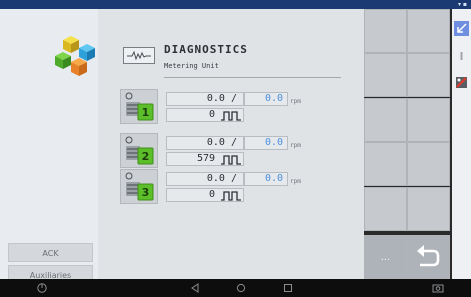 This screenshot has width=471, height=297. Describe the element at coordinates (206, 49) in the screenshot. I see `page-title: DIAGNOSTICS` at that location.